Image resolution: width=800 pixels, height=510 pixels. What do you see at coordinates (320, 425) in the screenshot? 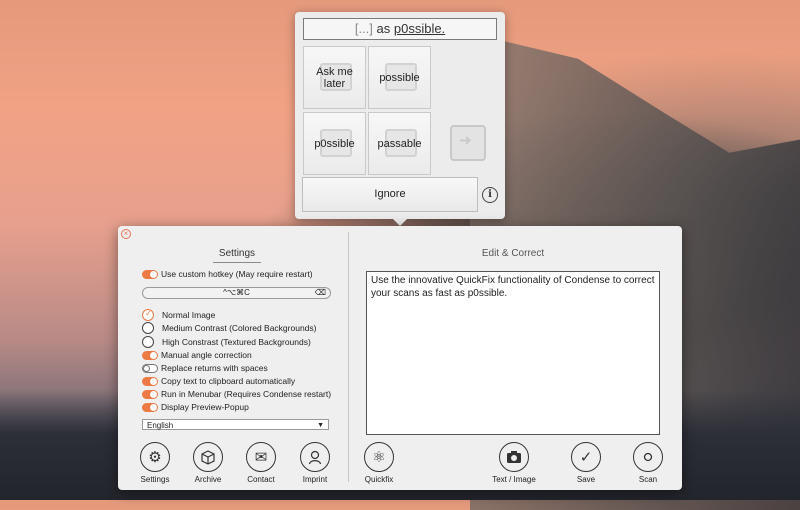
I see `chevron-down-icon: ▼` at bounding box center [320, 425].